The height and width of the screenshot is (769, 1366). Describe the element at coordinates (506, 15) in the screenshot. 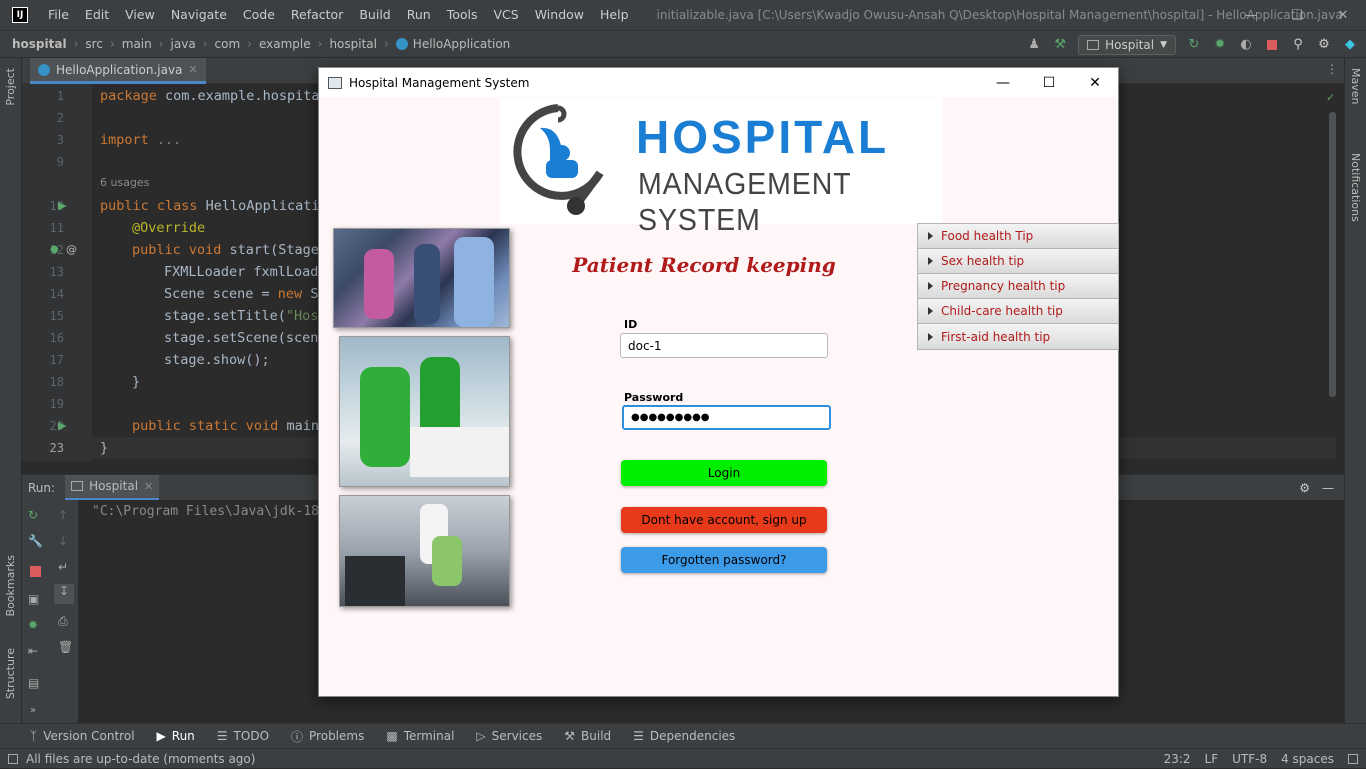

I see `menu-vcs: VCS` at that location.